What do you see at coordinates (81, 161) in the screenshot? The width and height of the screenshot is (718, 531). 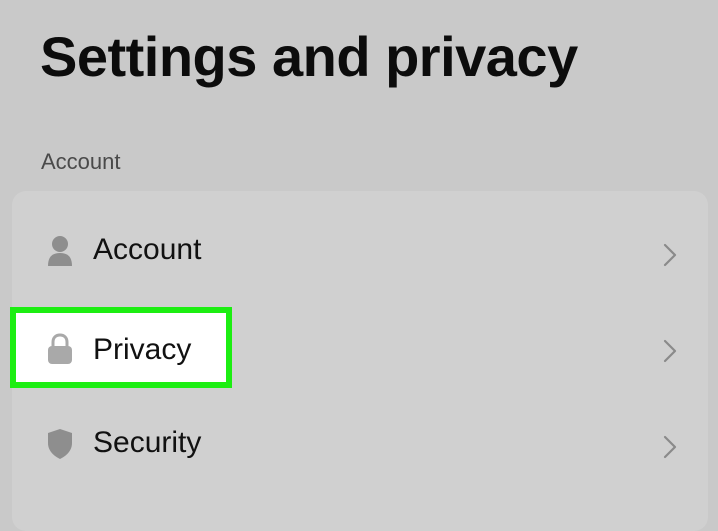 I see `section-label-account: Account` at bounding box center [81, 161].